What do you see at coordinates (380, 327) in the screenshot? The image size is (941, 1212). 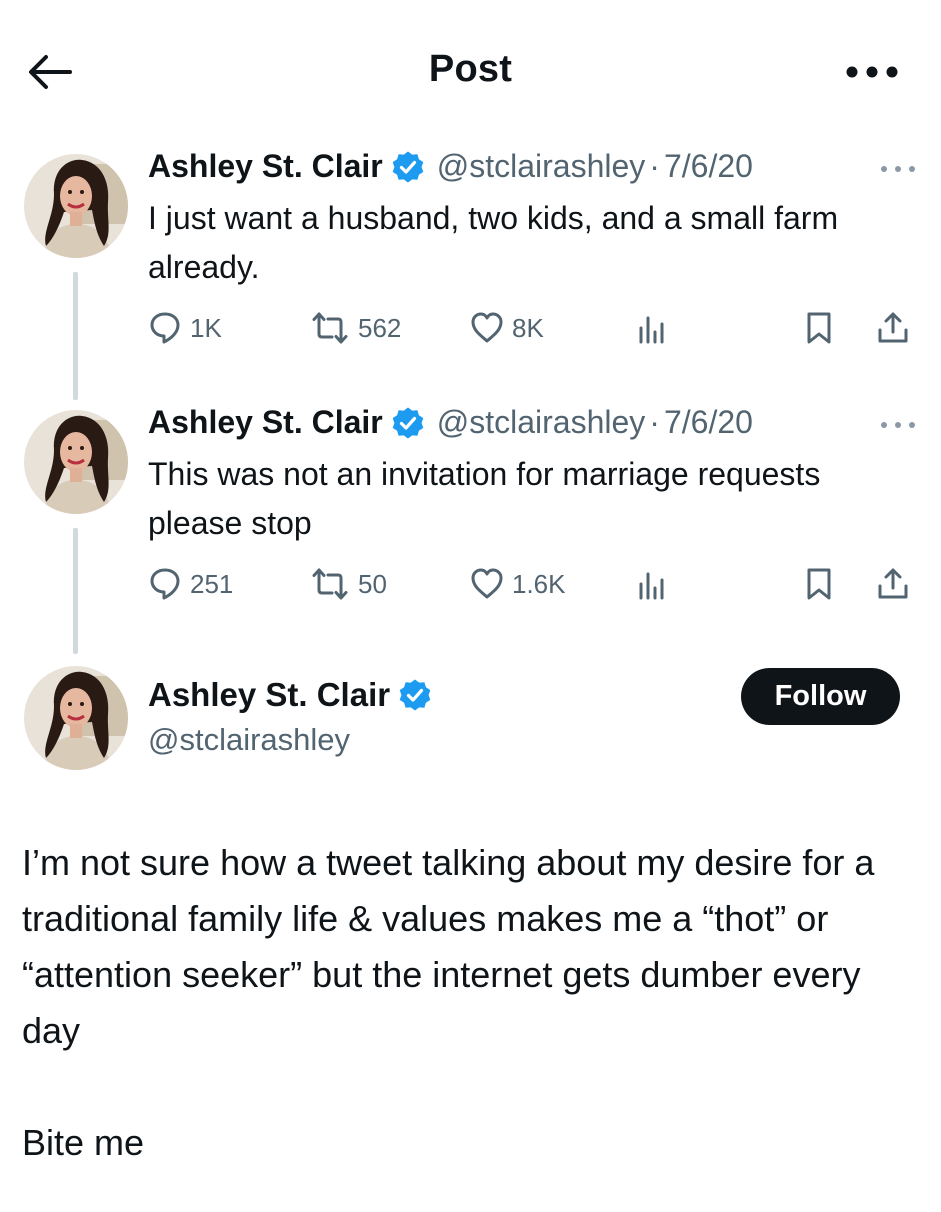 I see `repost-count: 562` at bounding box center [380, 327].